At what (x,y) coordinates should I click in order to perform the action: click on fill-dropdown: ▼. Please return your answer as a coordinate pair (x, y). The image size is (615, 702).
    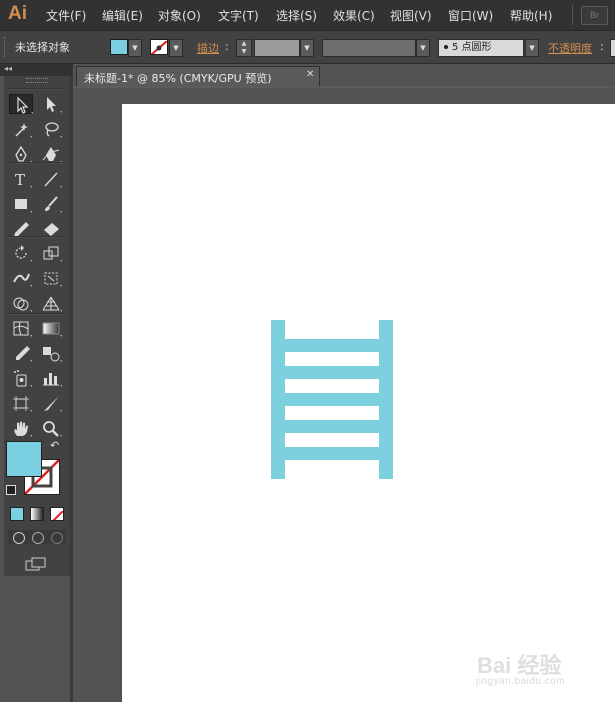
    Looking at the image, I should click on (135, 48).